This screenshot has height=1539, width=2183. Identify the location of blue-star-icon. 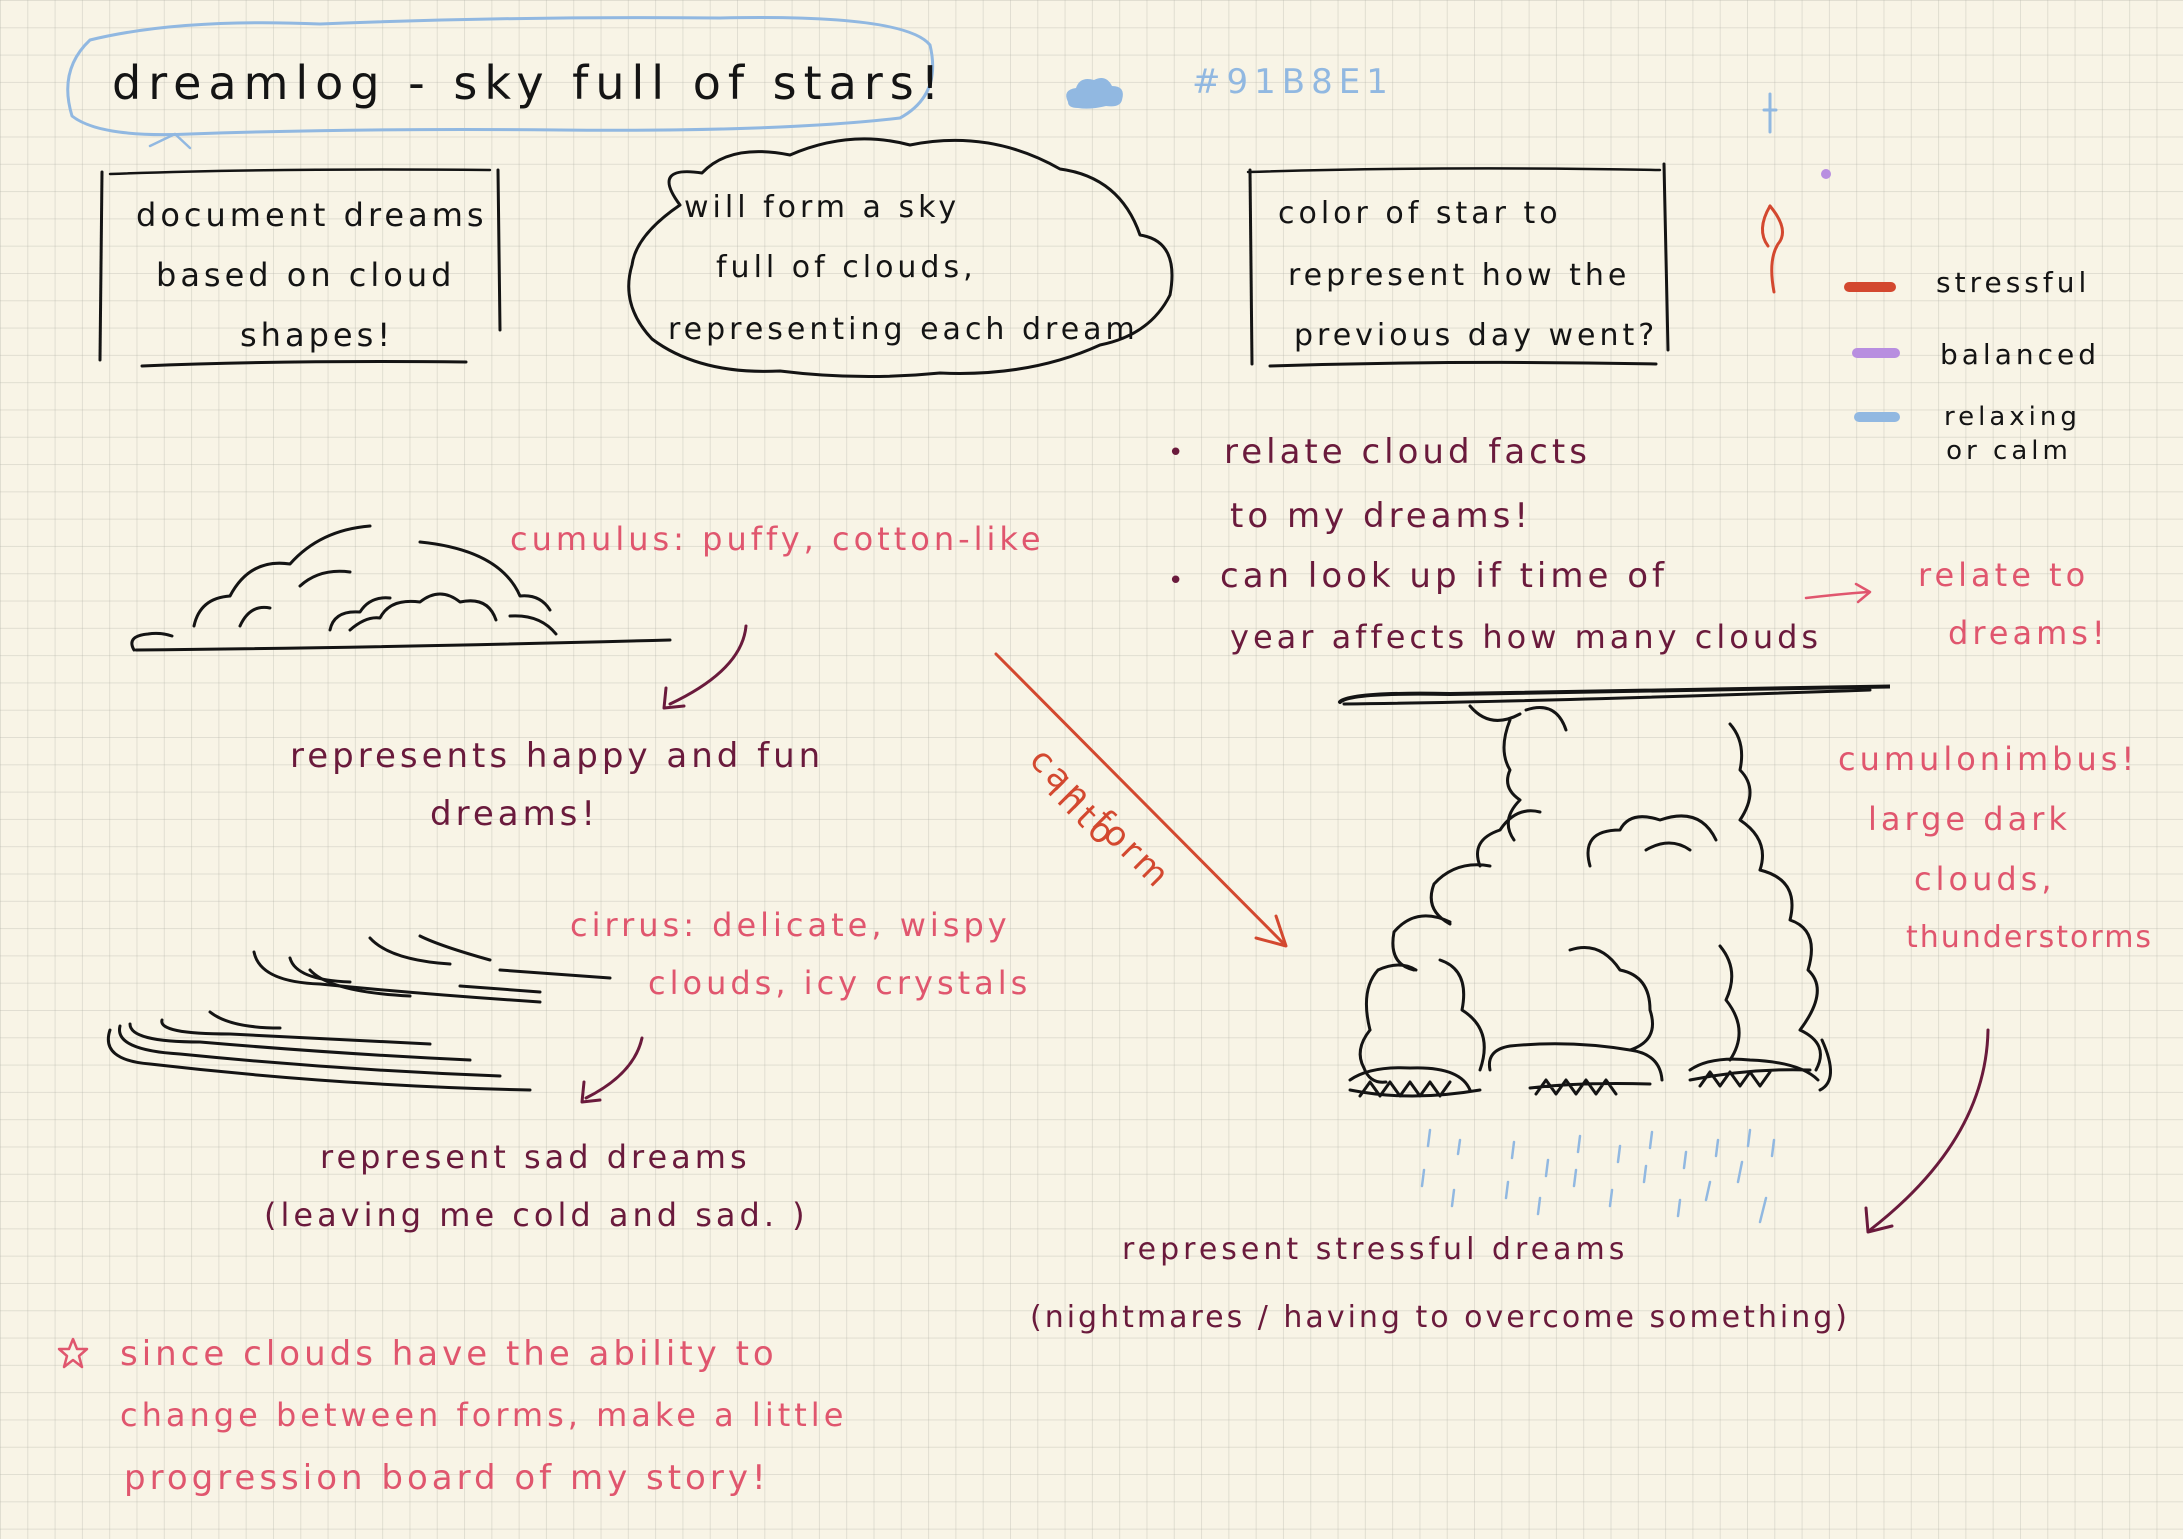
(1770, 113).